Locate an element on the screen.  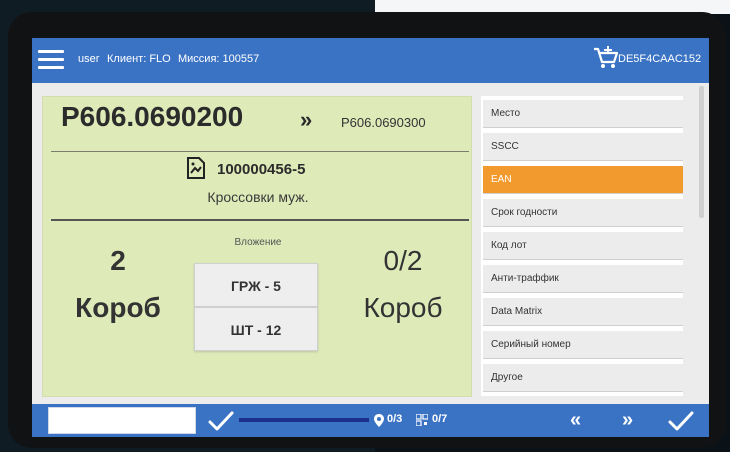
codes-counter: 0/7 is located at coordinates (440, 419).